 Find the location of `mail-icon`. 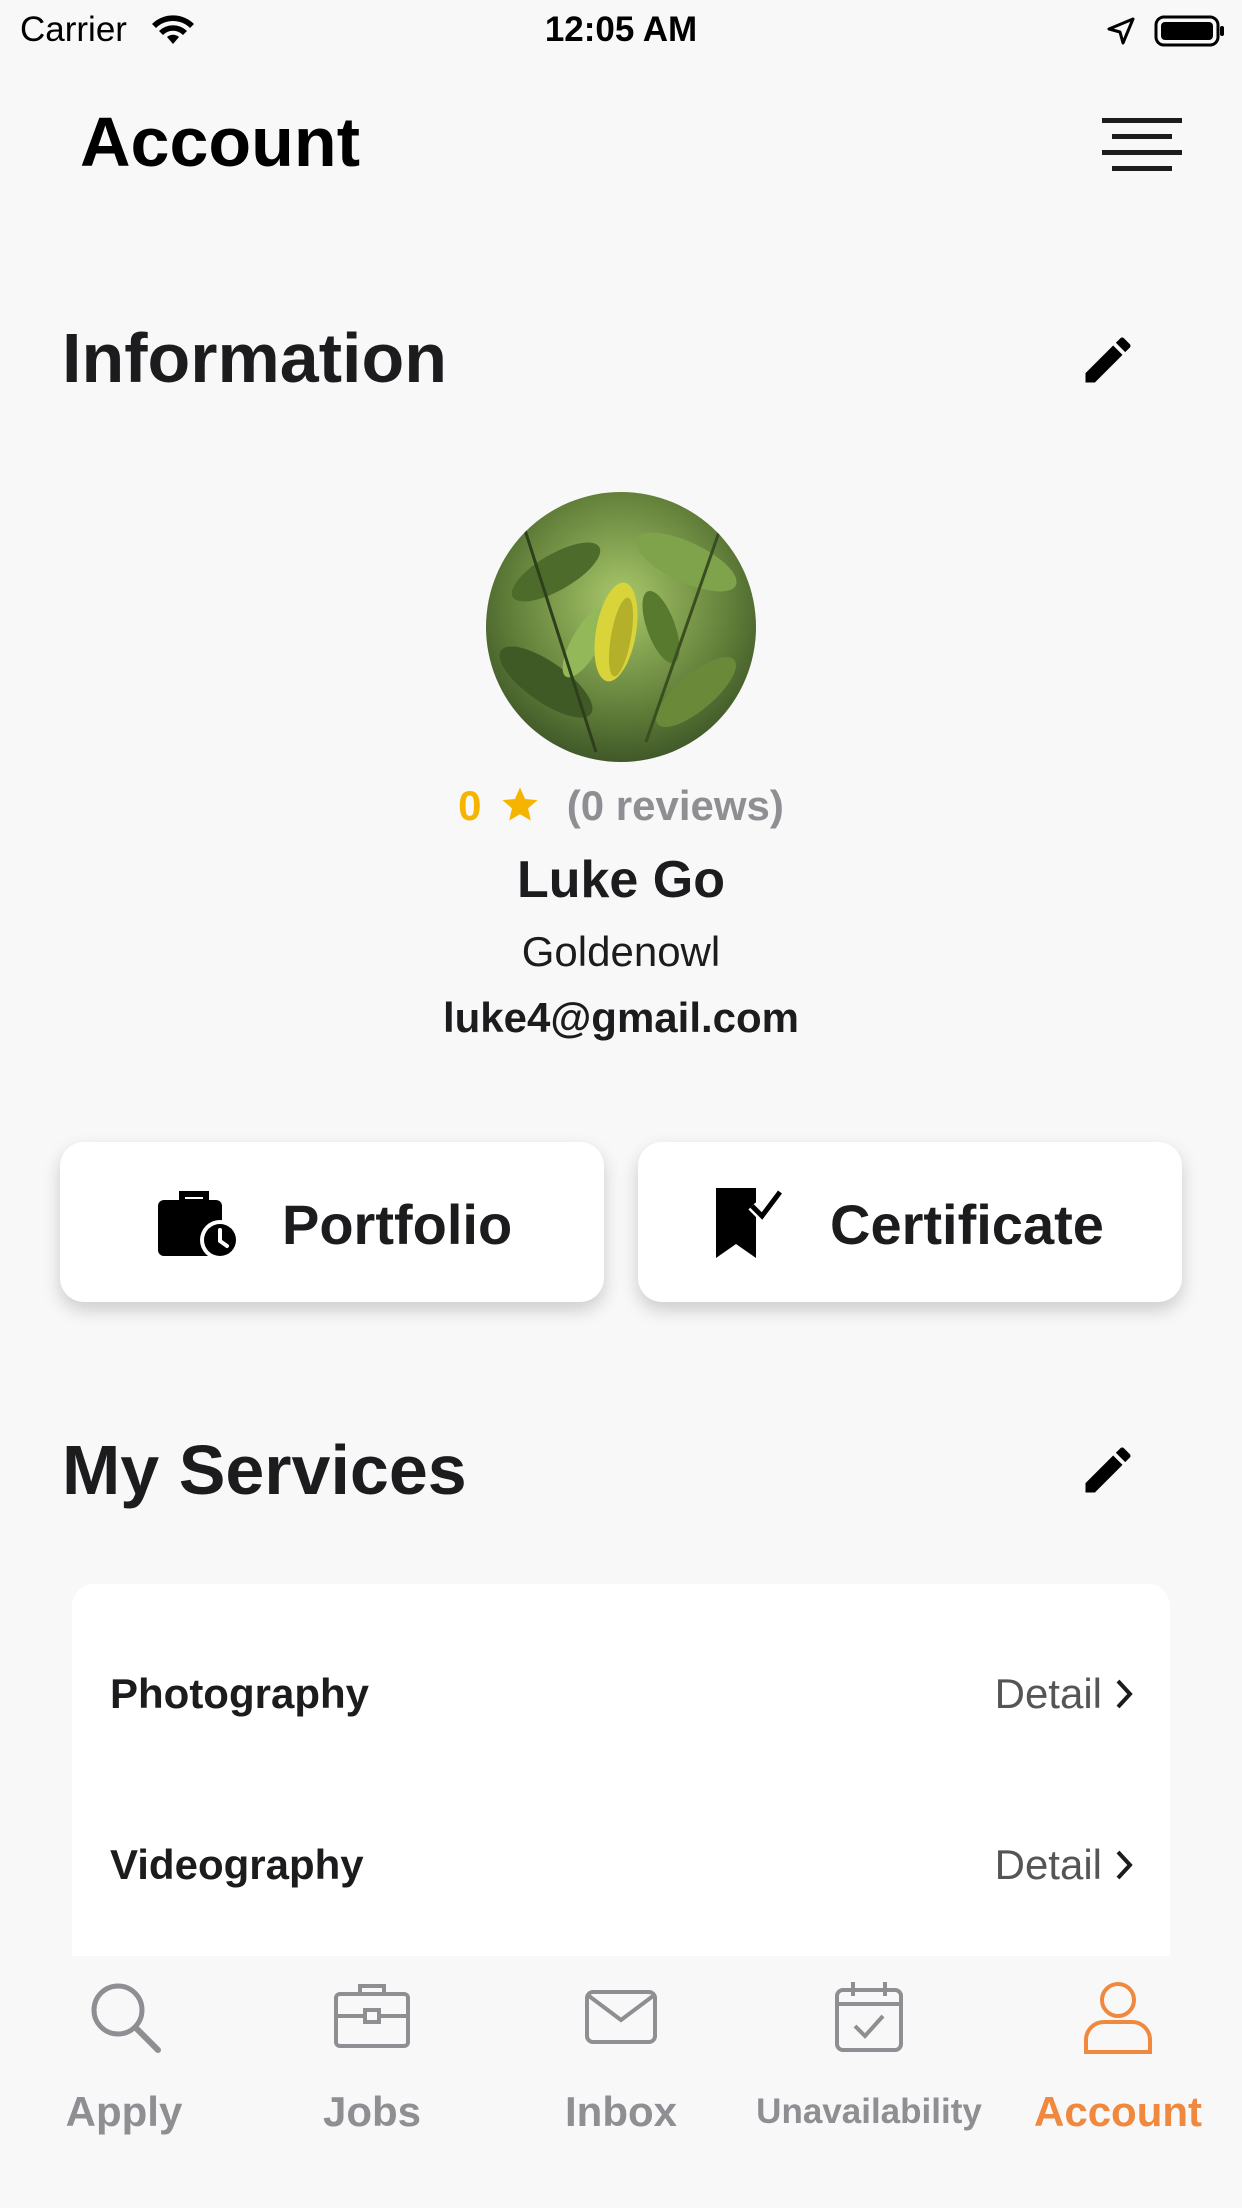

mail-icon is located at coordinates (621, 2017).